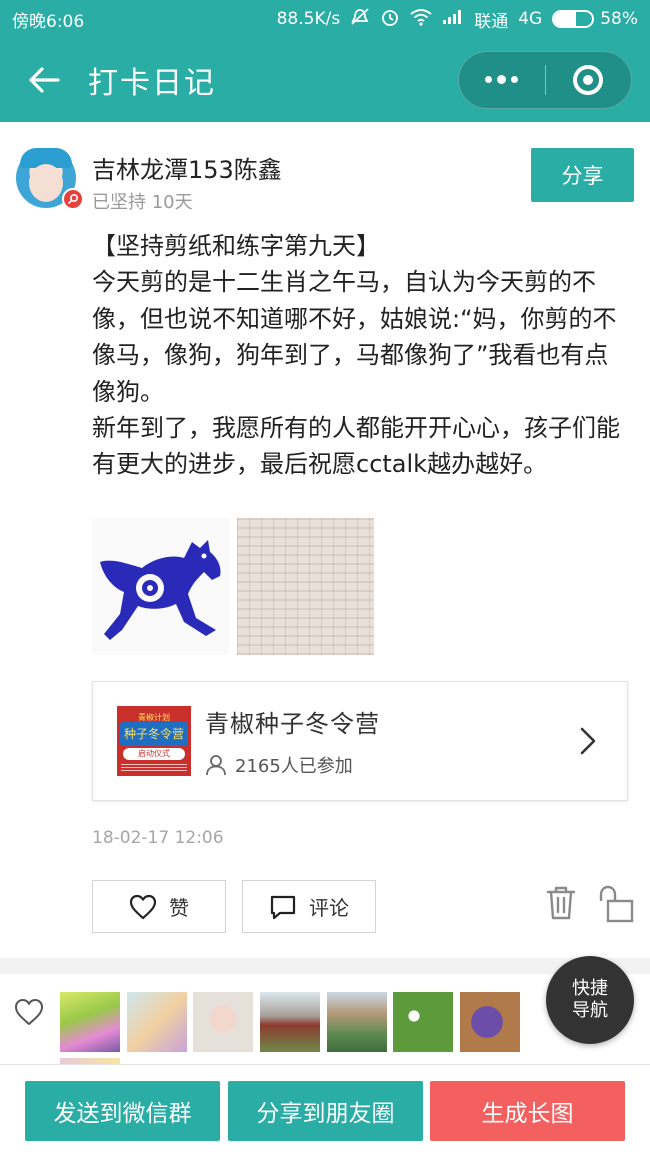 This screenshot has height=1156, width=650. I want to click on status-bar: 傍晚6:06 88.5K/s 联通 4G 58%, so click(325, 19).